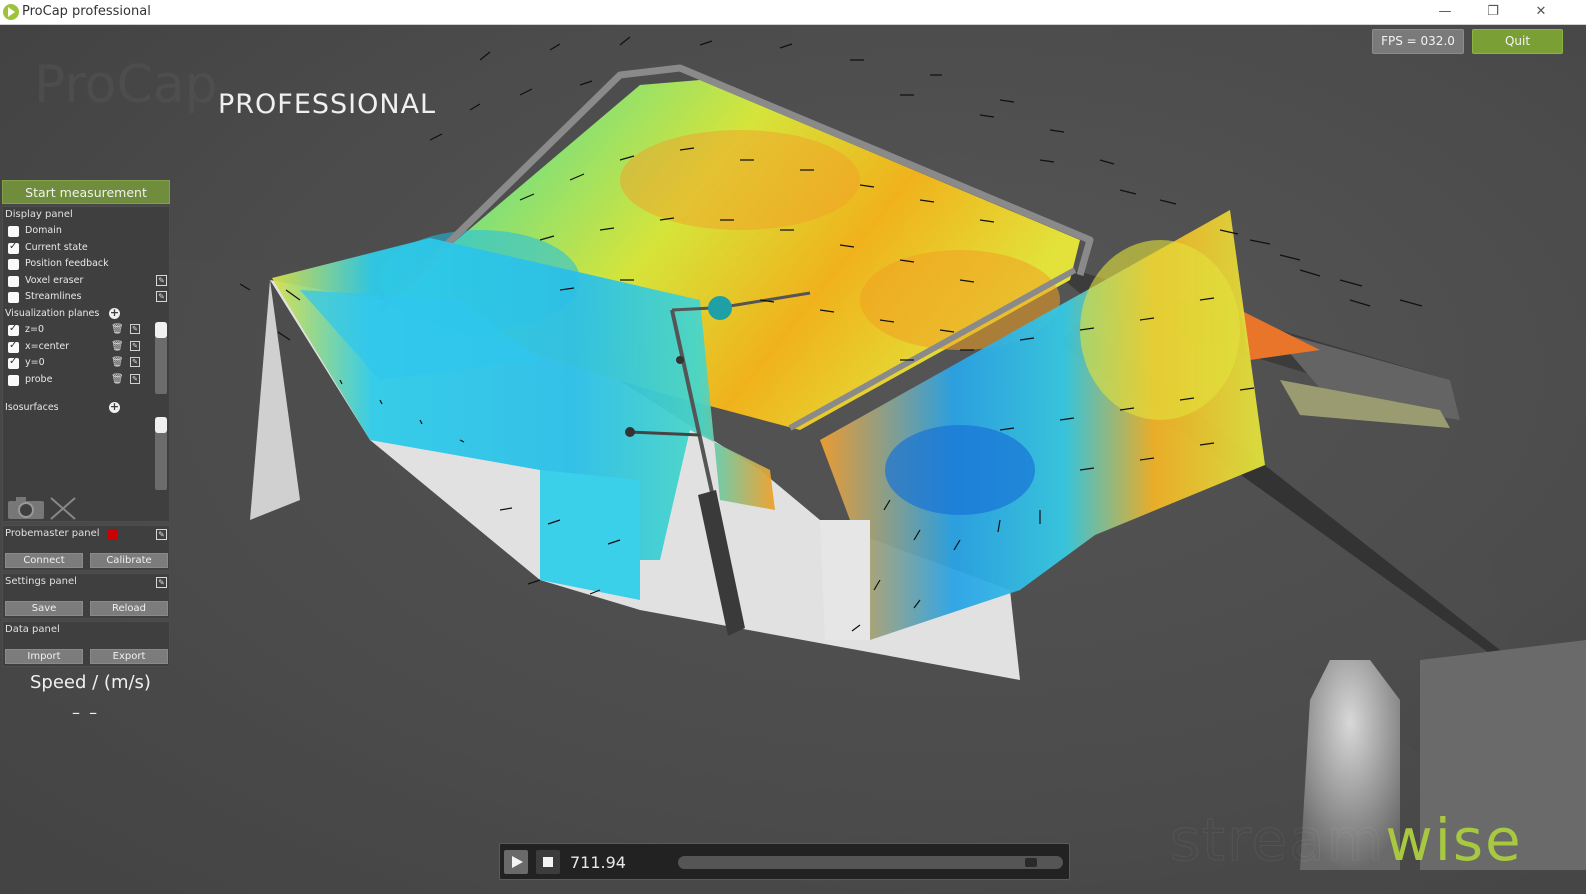 The height and width of the screenshot is (894, 1586). I want to click on plane-label: x=center, so click(47, 346).